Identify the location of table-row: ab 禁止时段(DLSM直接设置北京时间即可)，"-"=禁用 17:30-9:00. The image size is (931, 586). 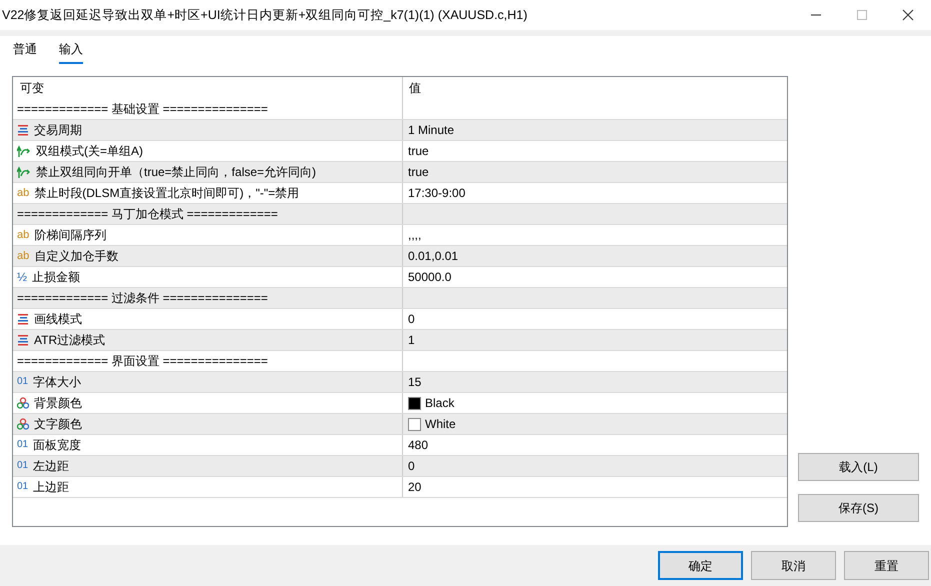
(400, 193).